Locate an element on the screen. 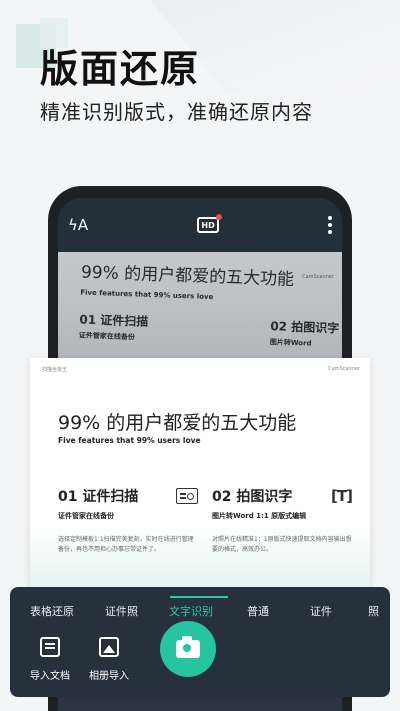 The image size is (400, 711). mode-photo: 照 is located at coordinates (373, 611).